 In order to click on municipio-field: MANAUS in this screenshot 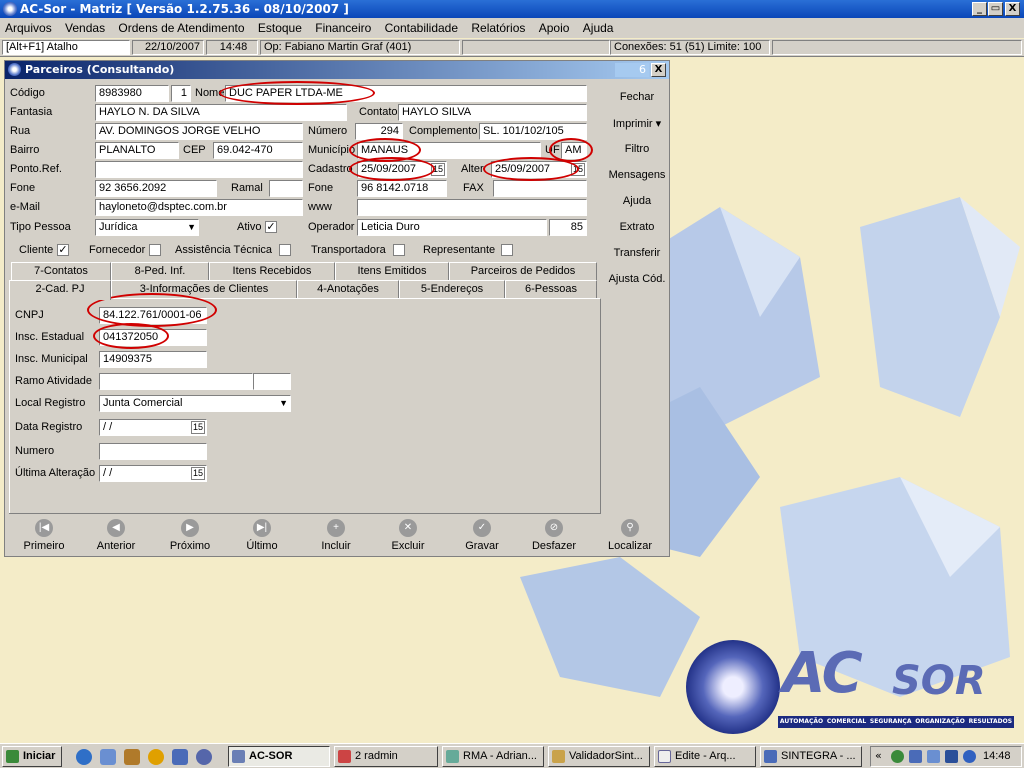, I will do `click(449, 150)`.